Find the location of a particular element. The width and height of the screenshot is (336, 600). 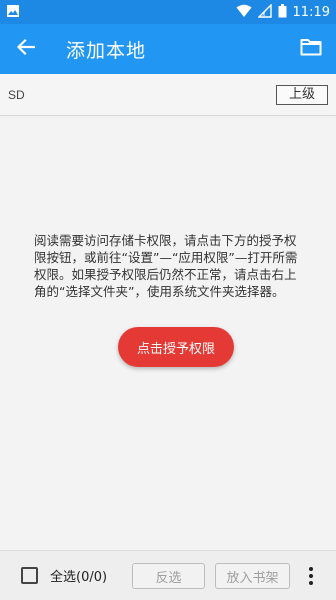

status-right: x 11:19 is located at coordinates (283, 12).